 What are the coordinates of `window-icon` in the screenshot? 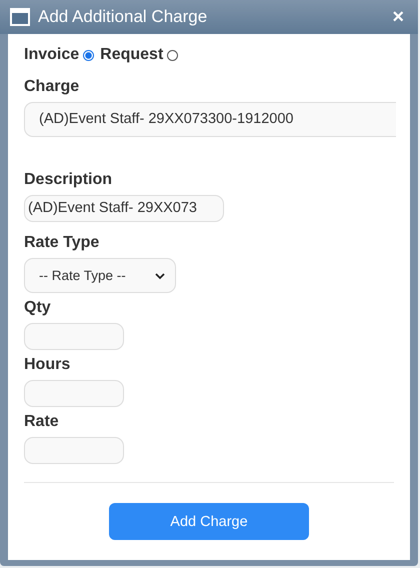 It's located at (20, 17).